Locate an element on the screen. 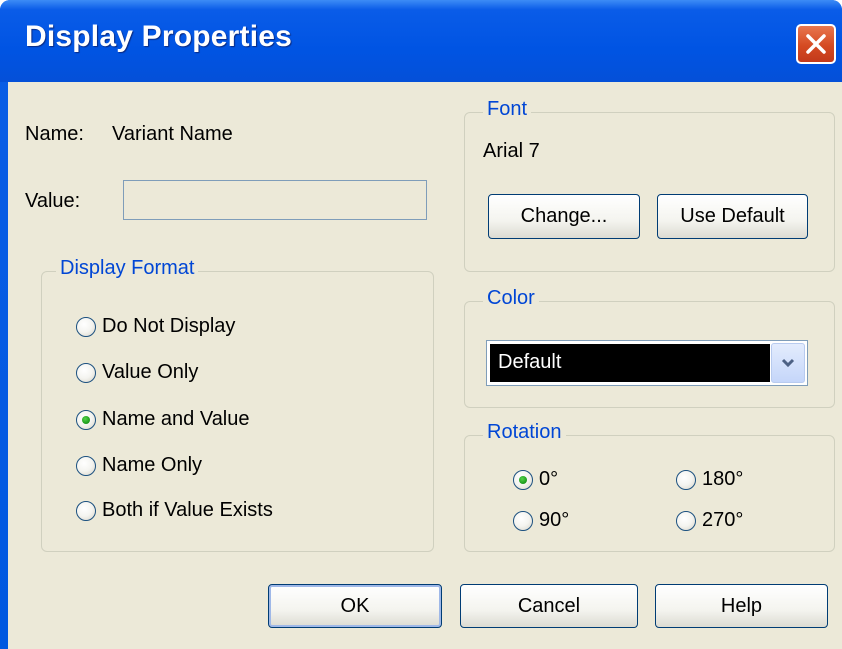 This screenshot has height=649, width=842. use-default-font-button: Use Default is located at coordinates (732, 216).